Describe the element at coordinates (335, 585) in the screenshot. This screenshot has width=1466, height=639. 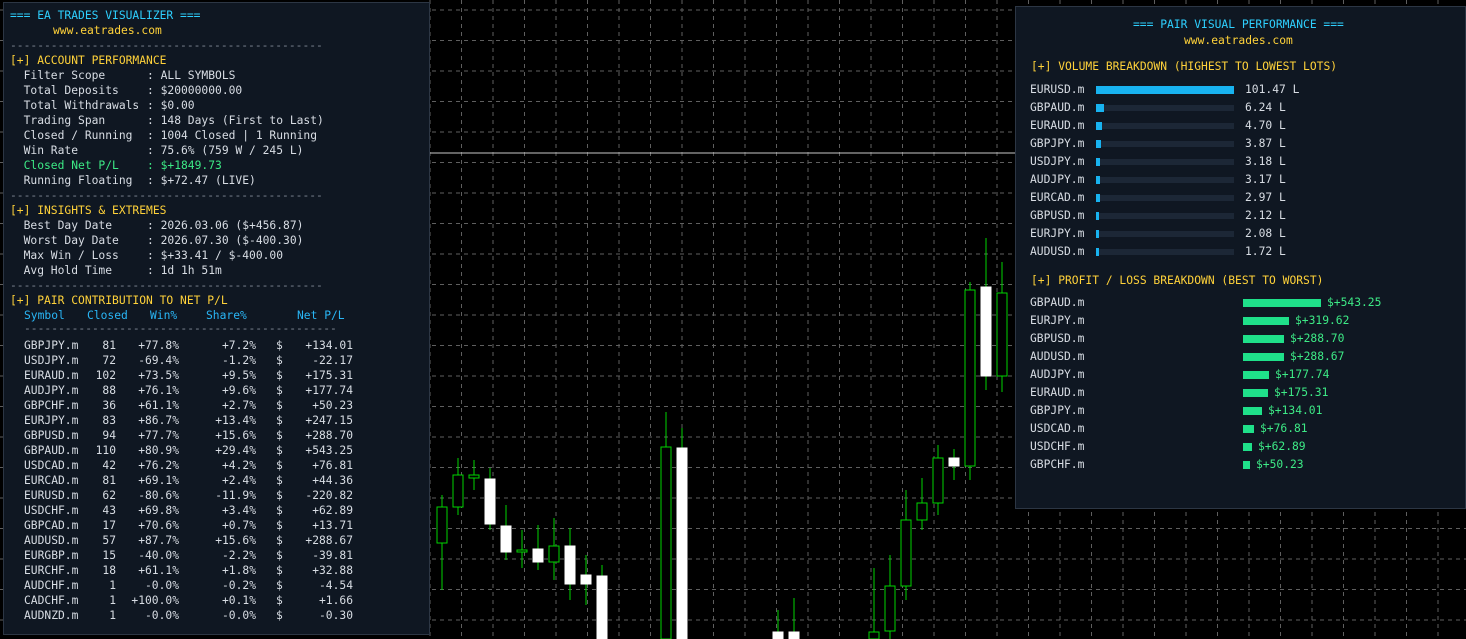
I see `pair-net-pl: -4.54` at that location.